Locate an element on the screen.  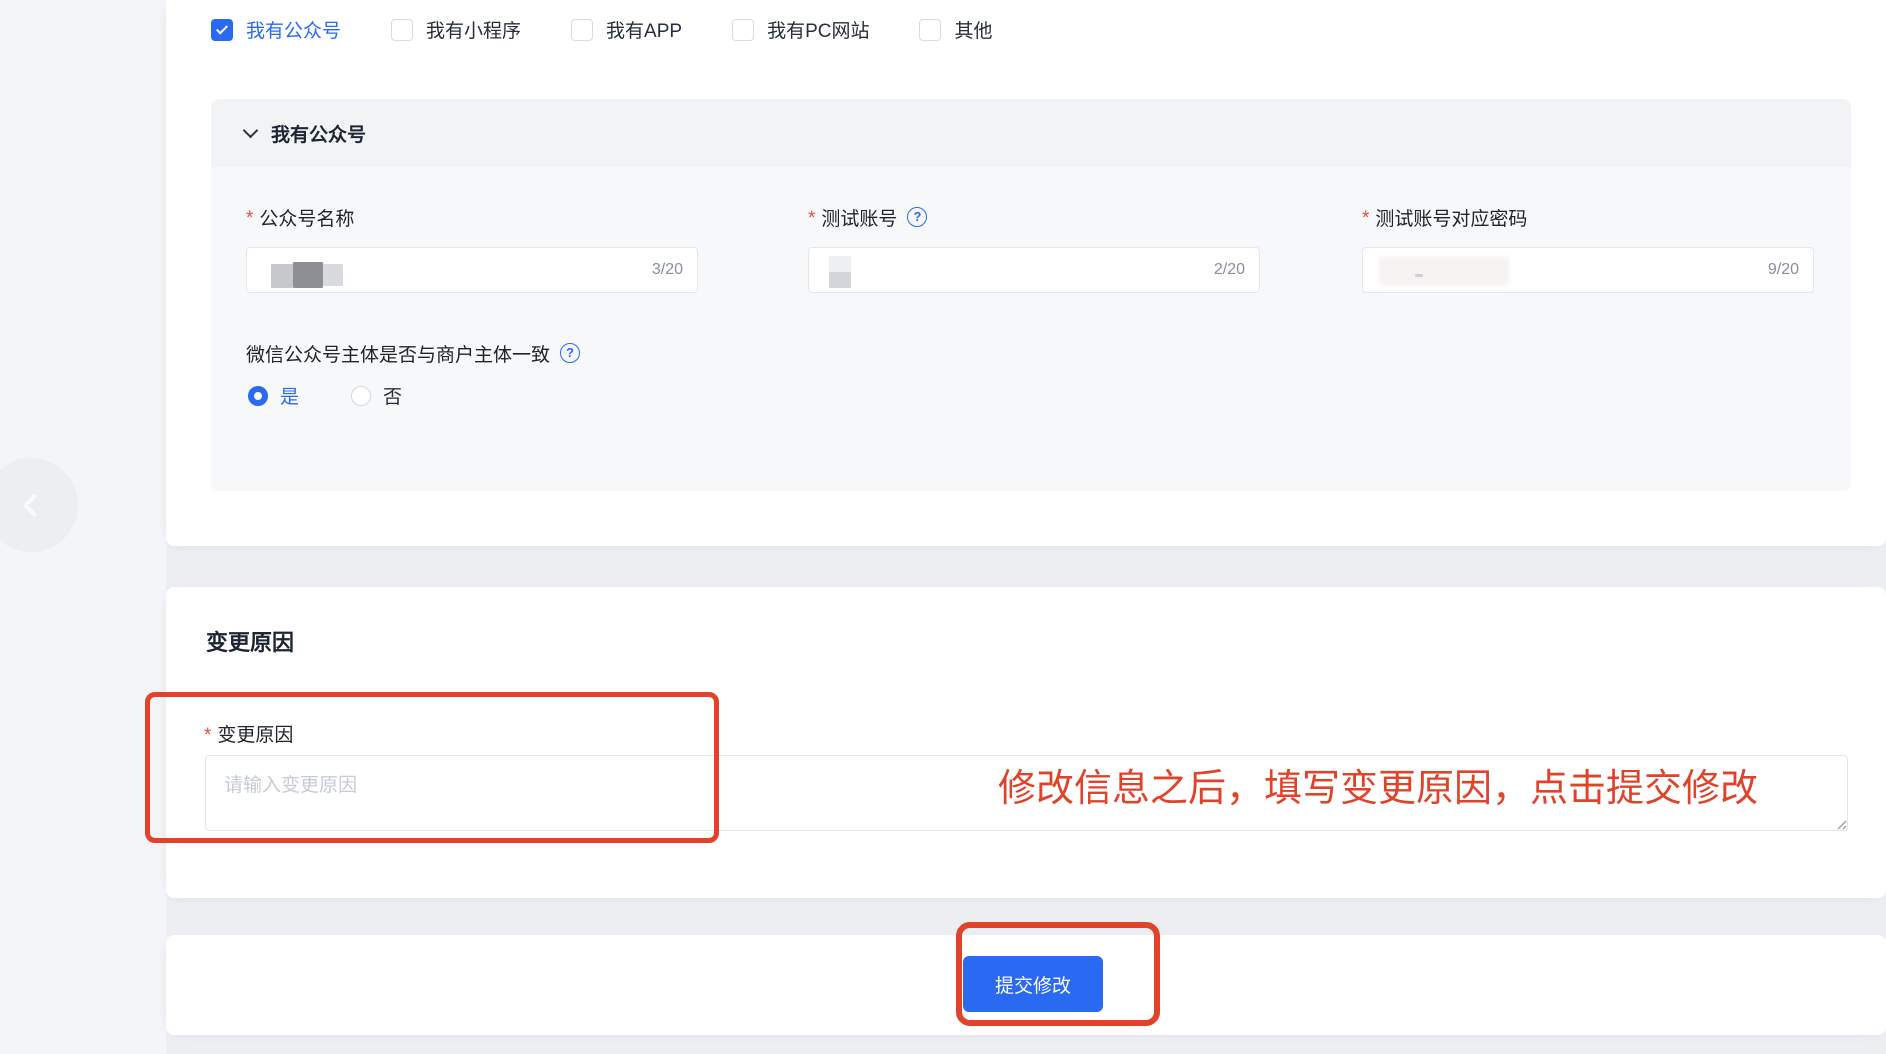
field-label: * 公众号名称 is located at coordinates (472, 217).